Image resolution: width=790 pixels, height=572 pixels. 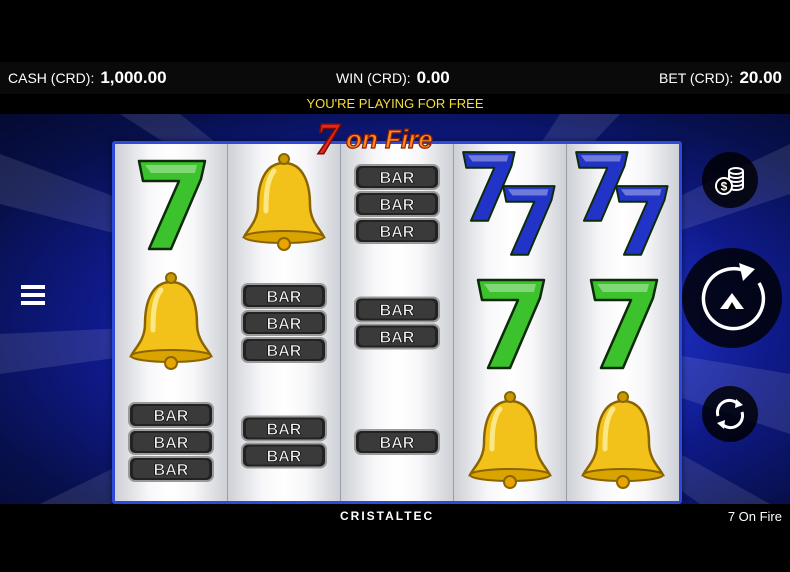 I want to click on reel-2: BAR BAR BAR BAR BAR, so click(x=284, y=322).